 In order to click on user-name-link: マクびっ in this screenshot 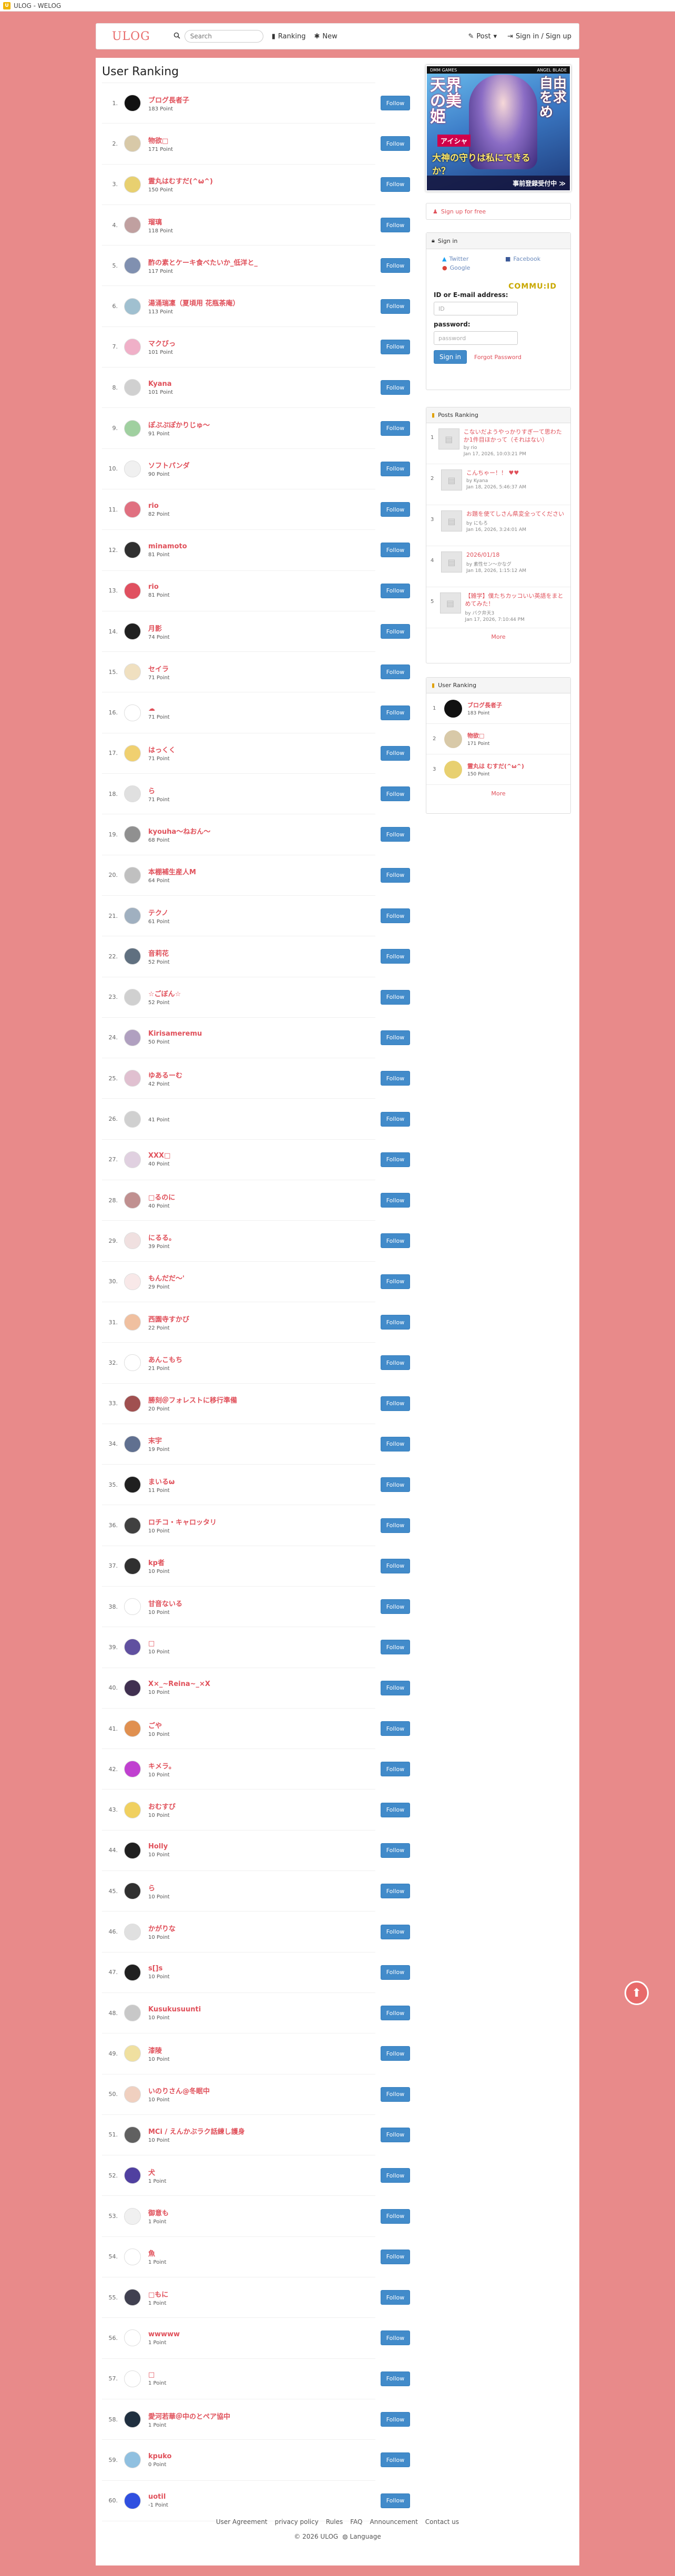, I will do `click(261, 343)`.